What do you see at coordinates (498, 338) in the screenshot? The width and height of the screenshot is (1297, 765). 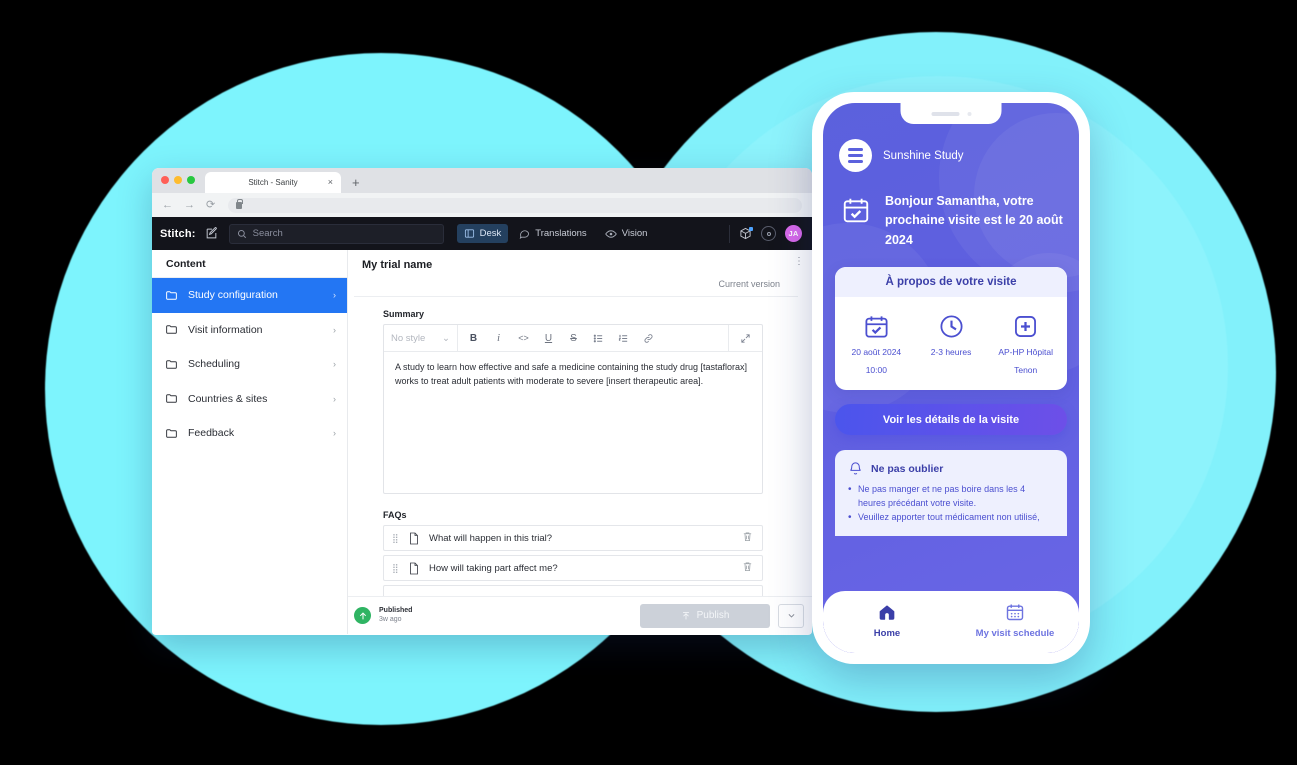 I see `italic-button: i` at bounding box center [498, 338].